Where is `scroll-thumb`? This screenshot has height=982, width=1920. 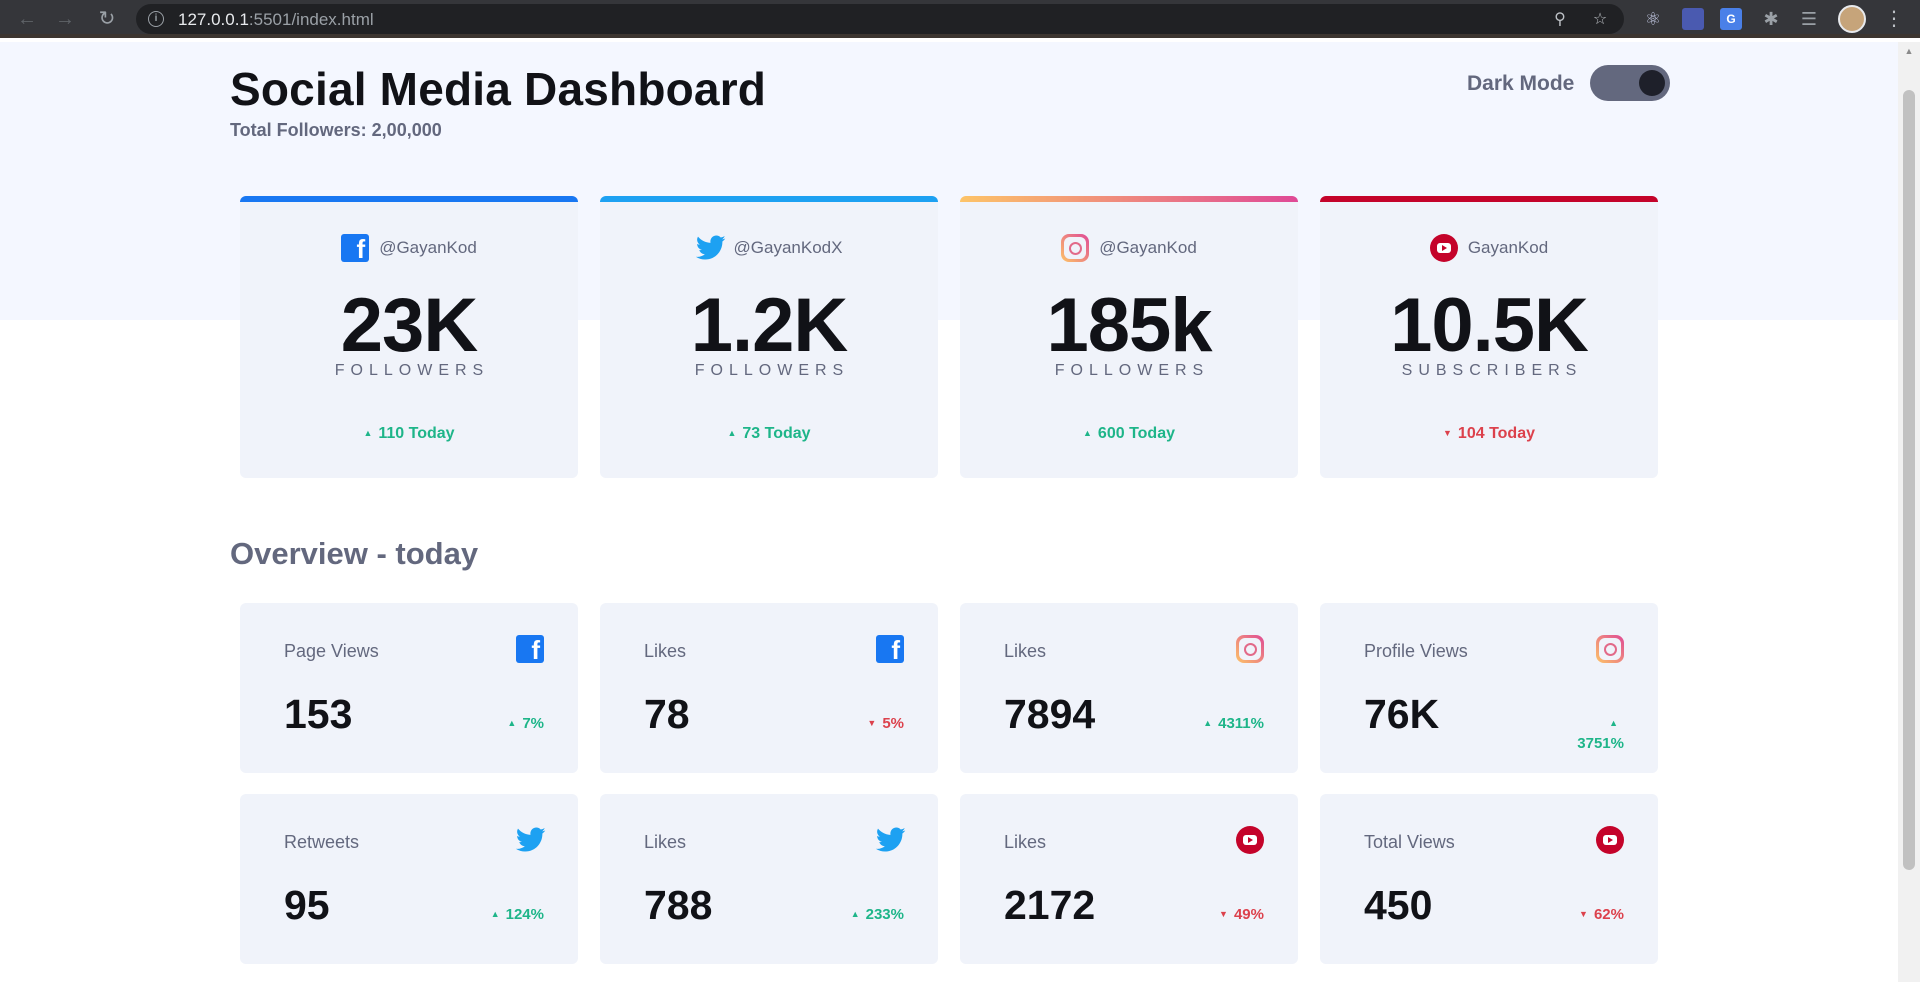 scroll-thumb is located at coordinates (1909, 480).